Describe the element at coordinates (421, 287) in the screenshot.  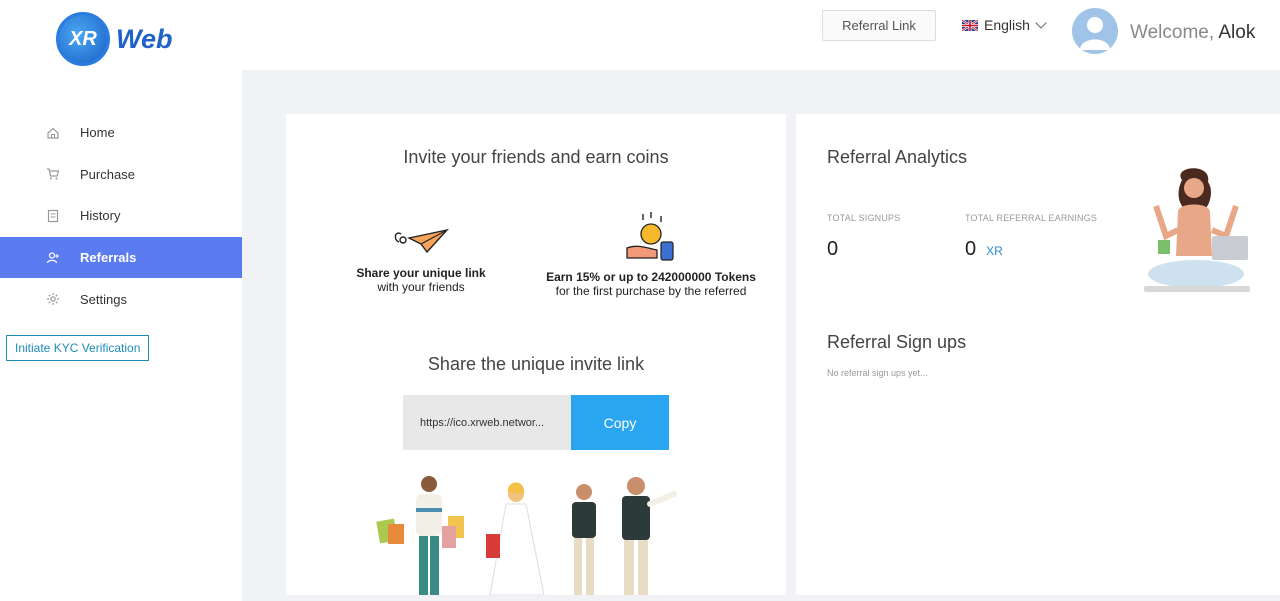
I see `feature1-subtitle: with your friends` at that location.